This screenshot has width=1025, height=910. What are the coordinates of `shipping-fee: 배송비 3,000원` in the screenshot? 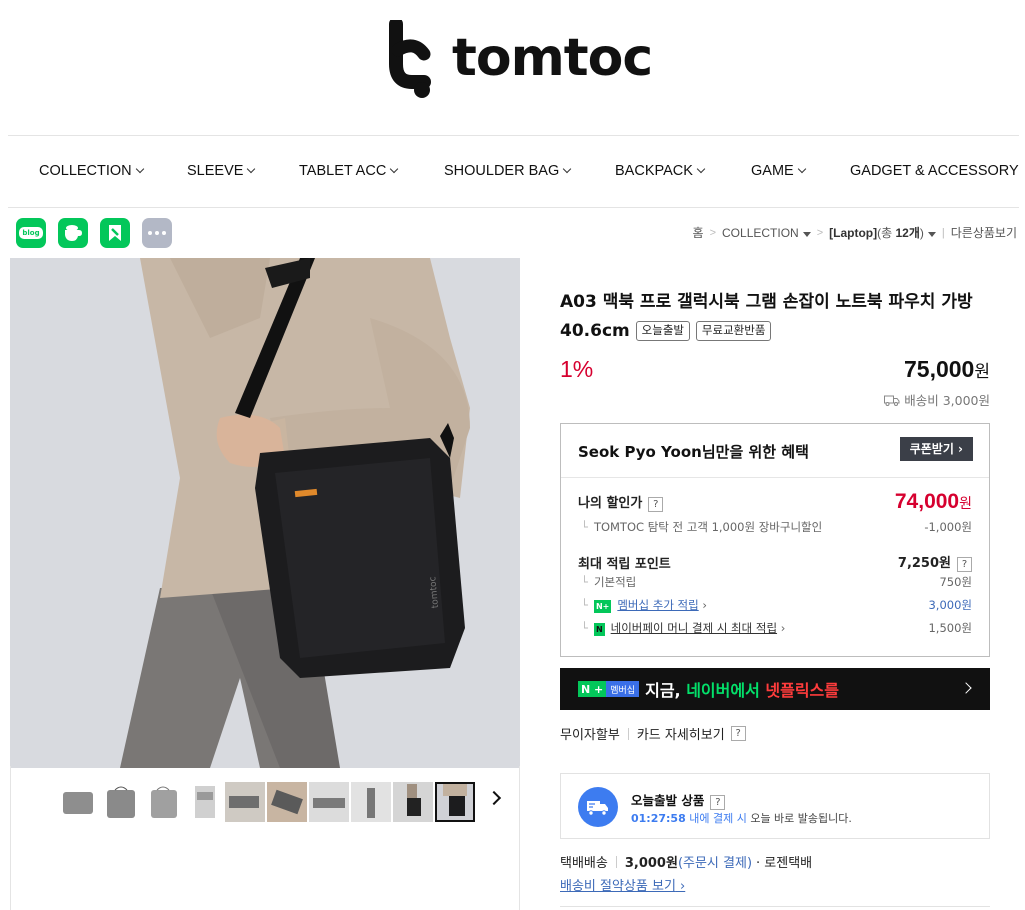 It's located at (937, 399).